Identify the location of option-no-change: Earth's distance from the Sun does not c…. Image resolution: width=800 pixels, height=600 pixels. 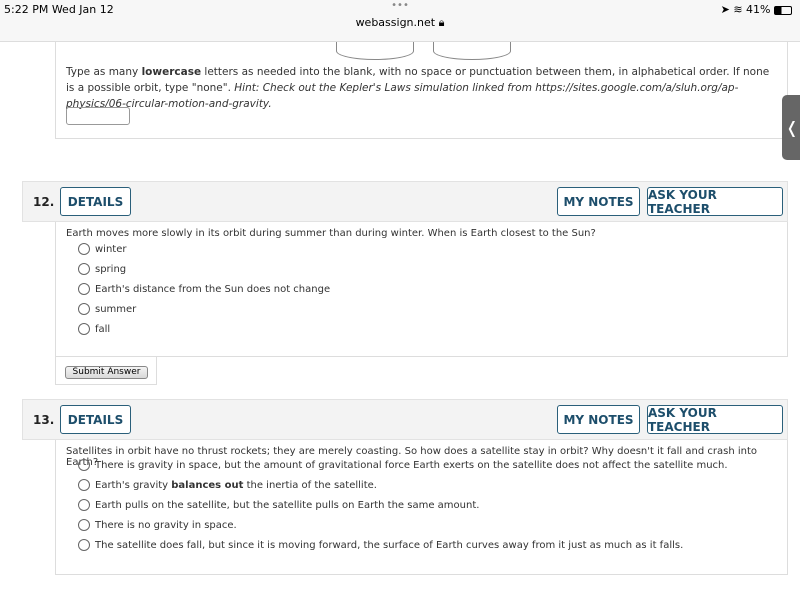
(204, 289).